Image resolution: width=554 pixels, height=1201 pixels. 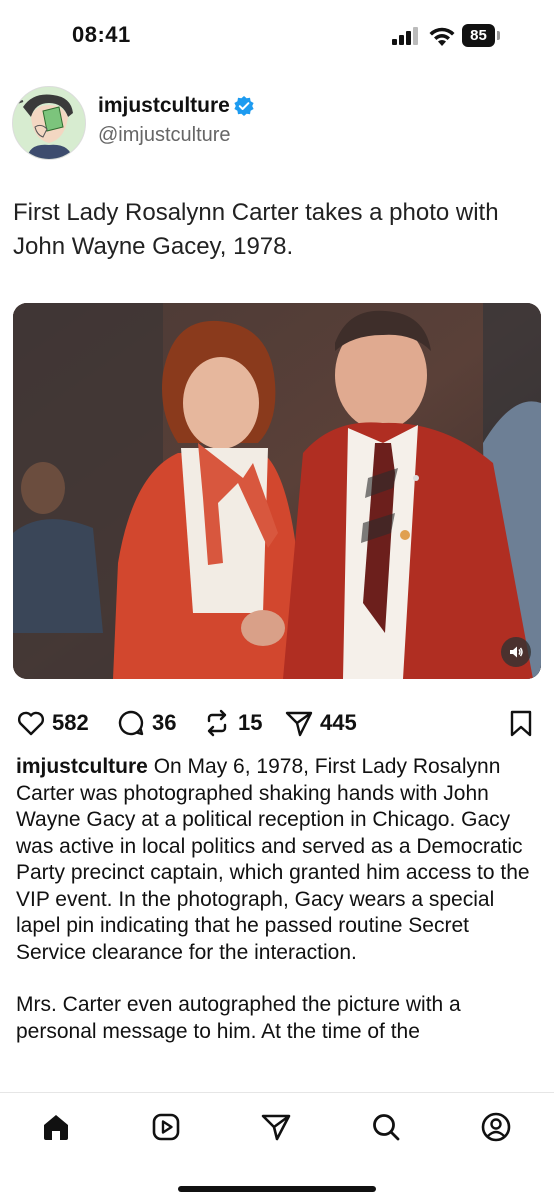 What do you see at coordinates (478, 35) in the screenshot?
I see `battery-level: 85` at bounding box center [478, 35].